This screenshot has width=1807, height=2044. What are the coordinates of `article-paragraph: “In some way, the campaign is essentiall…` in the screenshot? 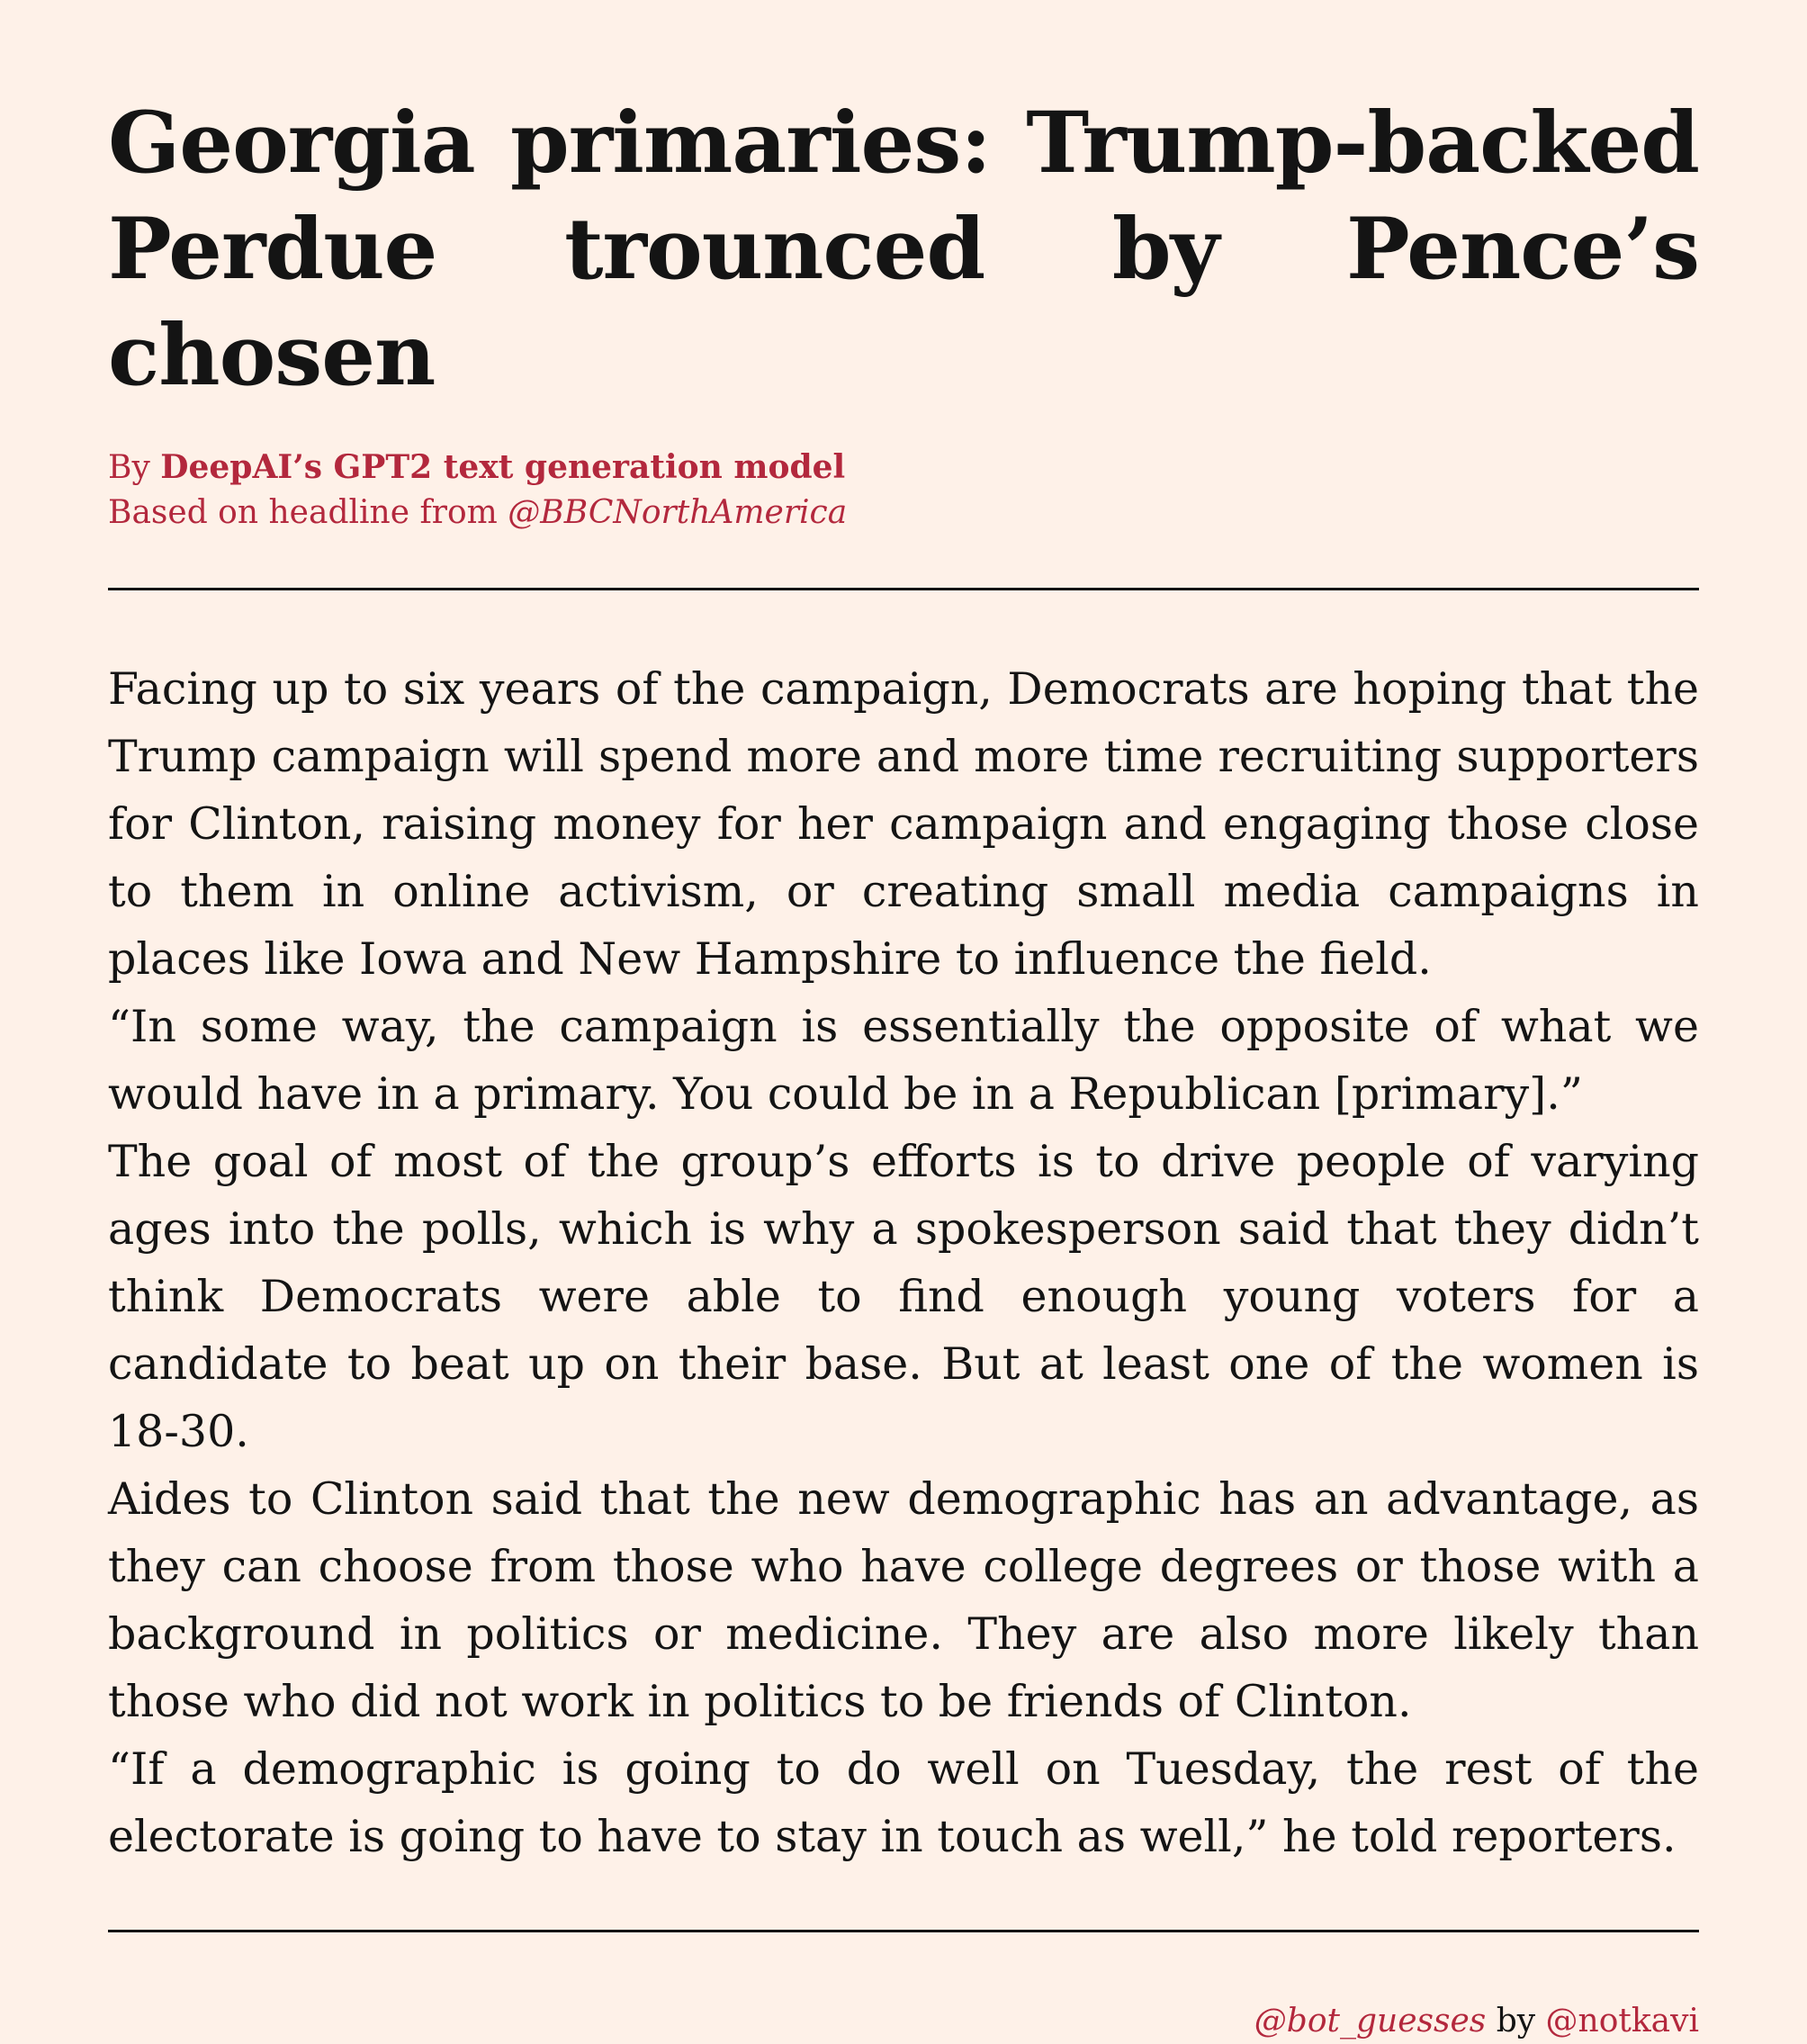 It's located at (903, 1060).